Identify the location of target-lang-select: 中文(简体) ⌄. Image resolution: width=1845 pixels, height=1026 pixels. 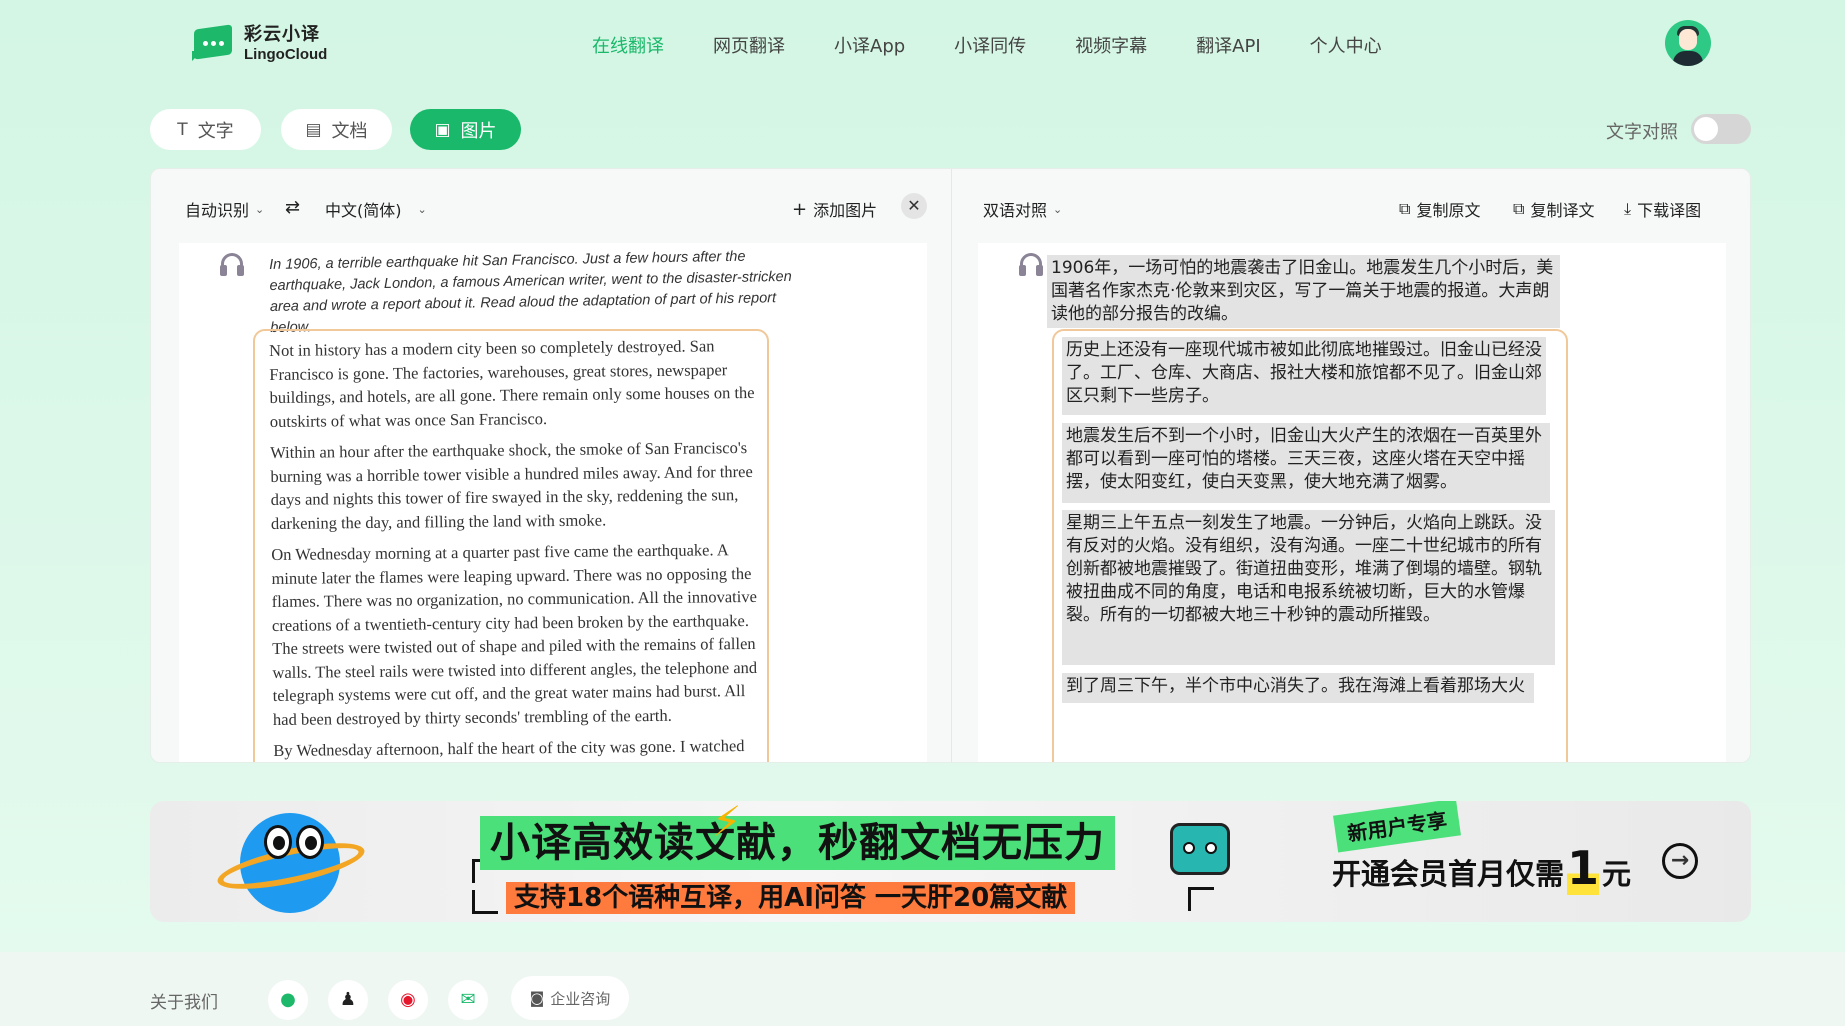
(376, 209).